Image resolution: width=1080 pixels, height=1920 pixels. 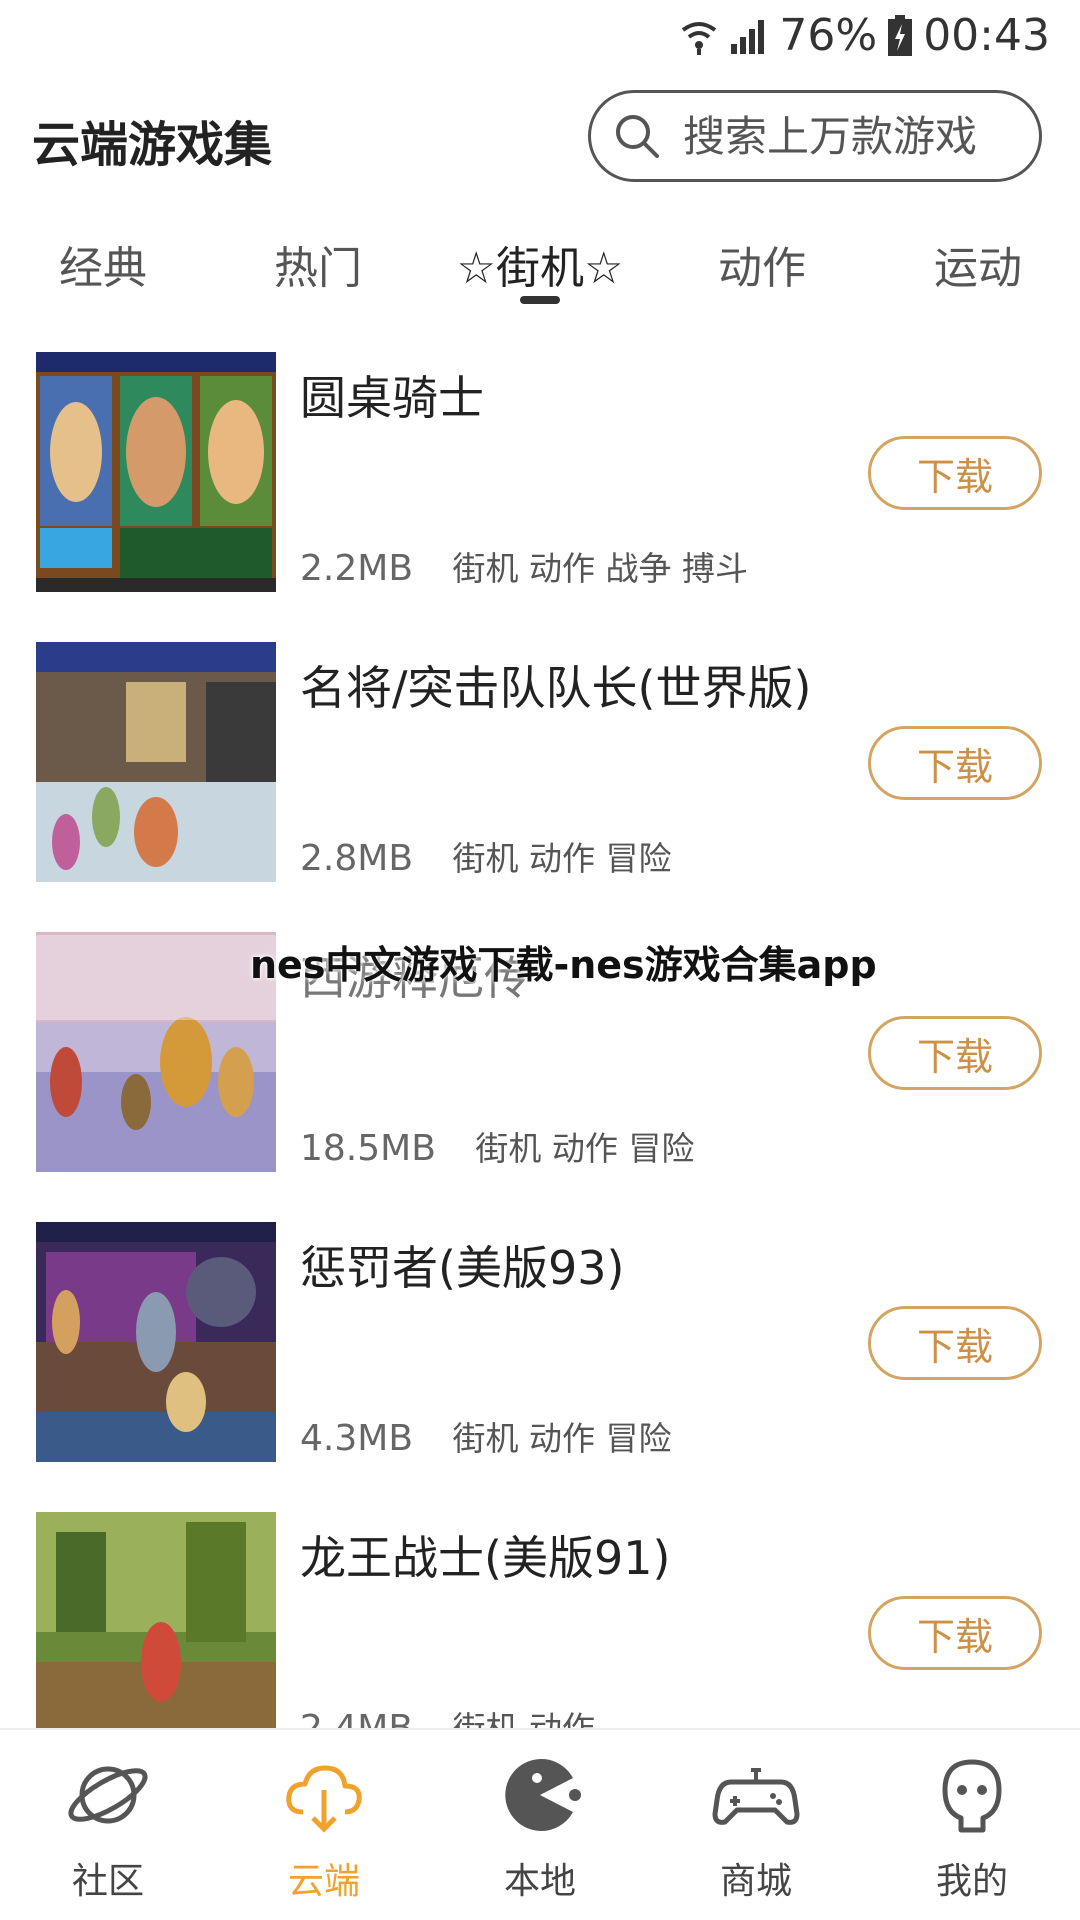 I want to click on nav-label: 我的, so click(x=971, y=1881).